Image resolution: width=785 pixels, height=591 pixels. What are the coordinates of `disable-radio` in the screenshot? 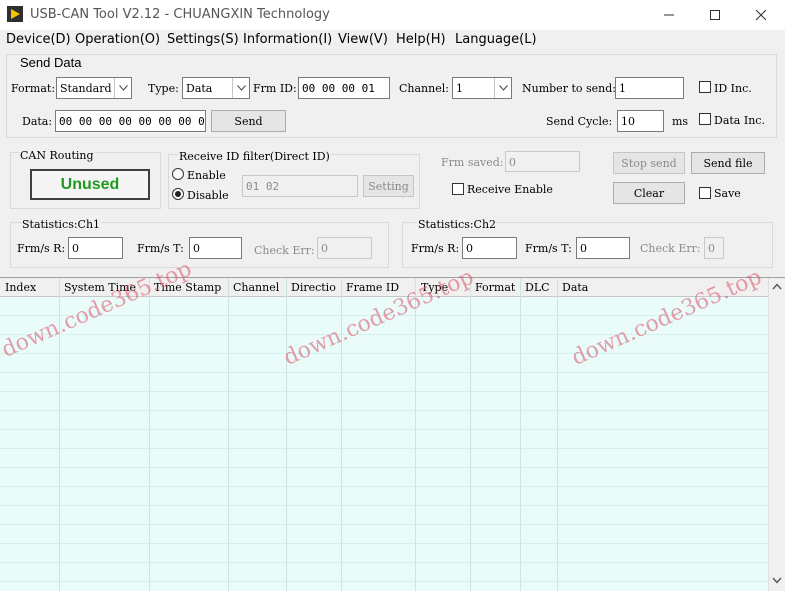 It's located at (178, 194).